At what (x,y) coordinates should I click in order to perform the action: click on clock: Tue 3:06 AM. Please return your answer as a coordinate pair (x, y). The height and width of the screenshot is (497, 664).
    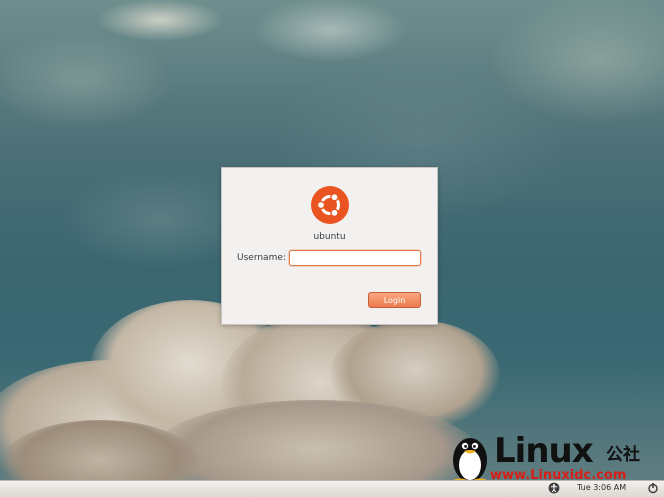
    Looking at the image, I should click on (601, 487).